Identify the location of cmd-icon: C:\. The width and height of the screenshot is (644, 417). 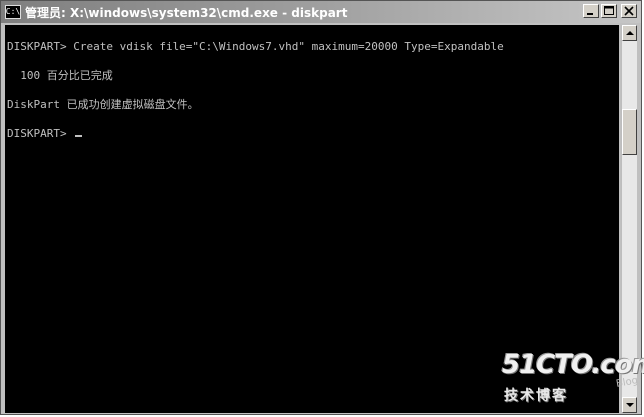
(13, 12).